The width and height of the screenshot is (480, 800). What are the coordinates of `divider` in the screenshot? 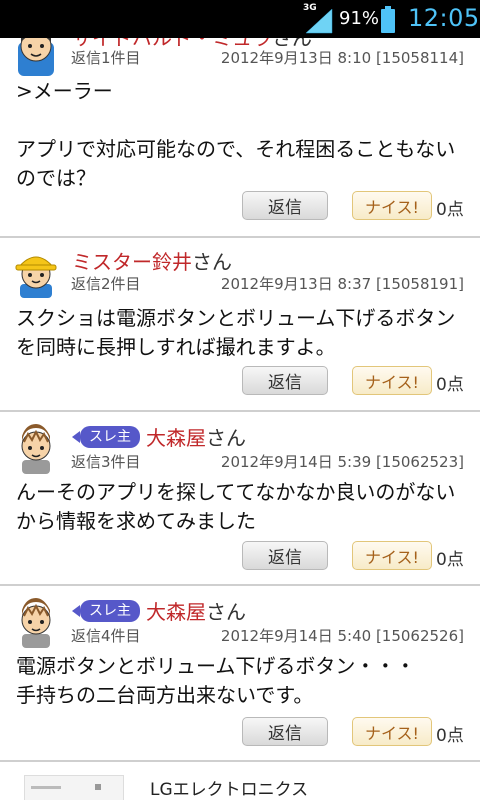 It's located at (240, 761).